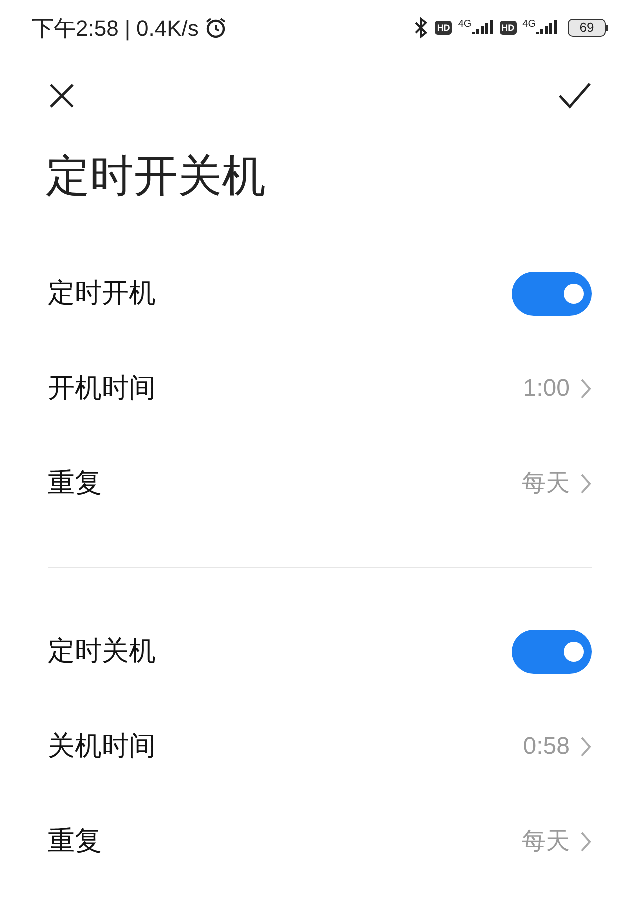 The height and width of the screenshot is (897, 640). Describe the element at coordinates (102, 747) in the screenshot. I see `setting-label: 关机时间` at that location.